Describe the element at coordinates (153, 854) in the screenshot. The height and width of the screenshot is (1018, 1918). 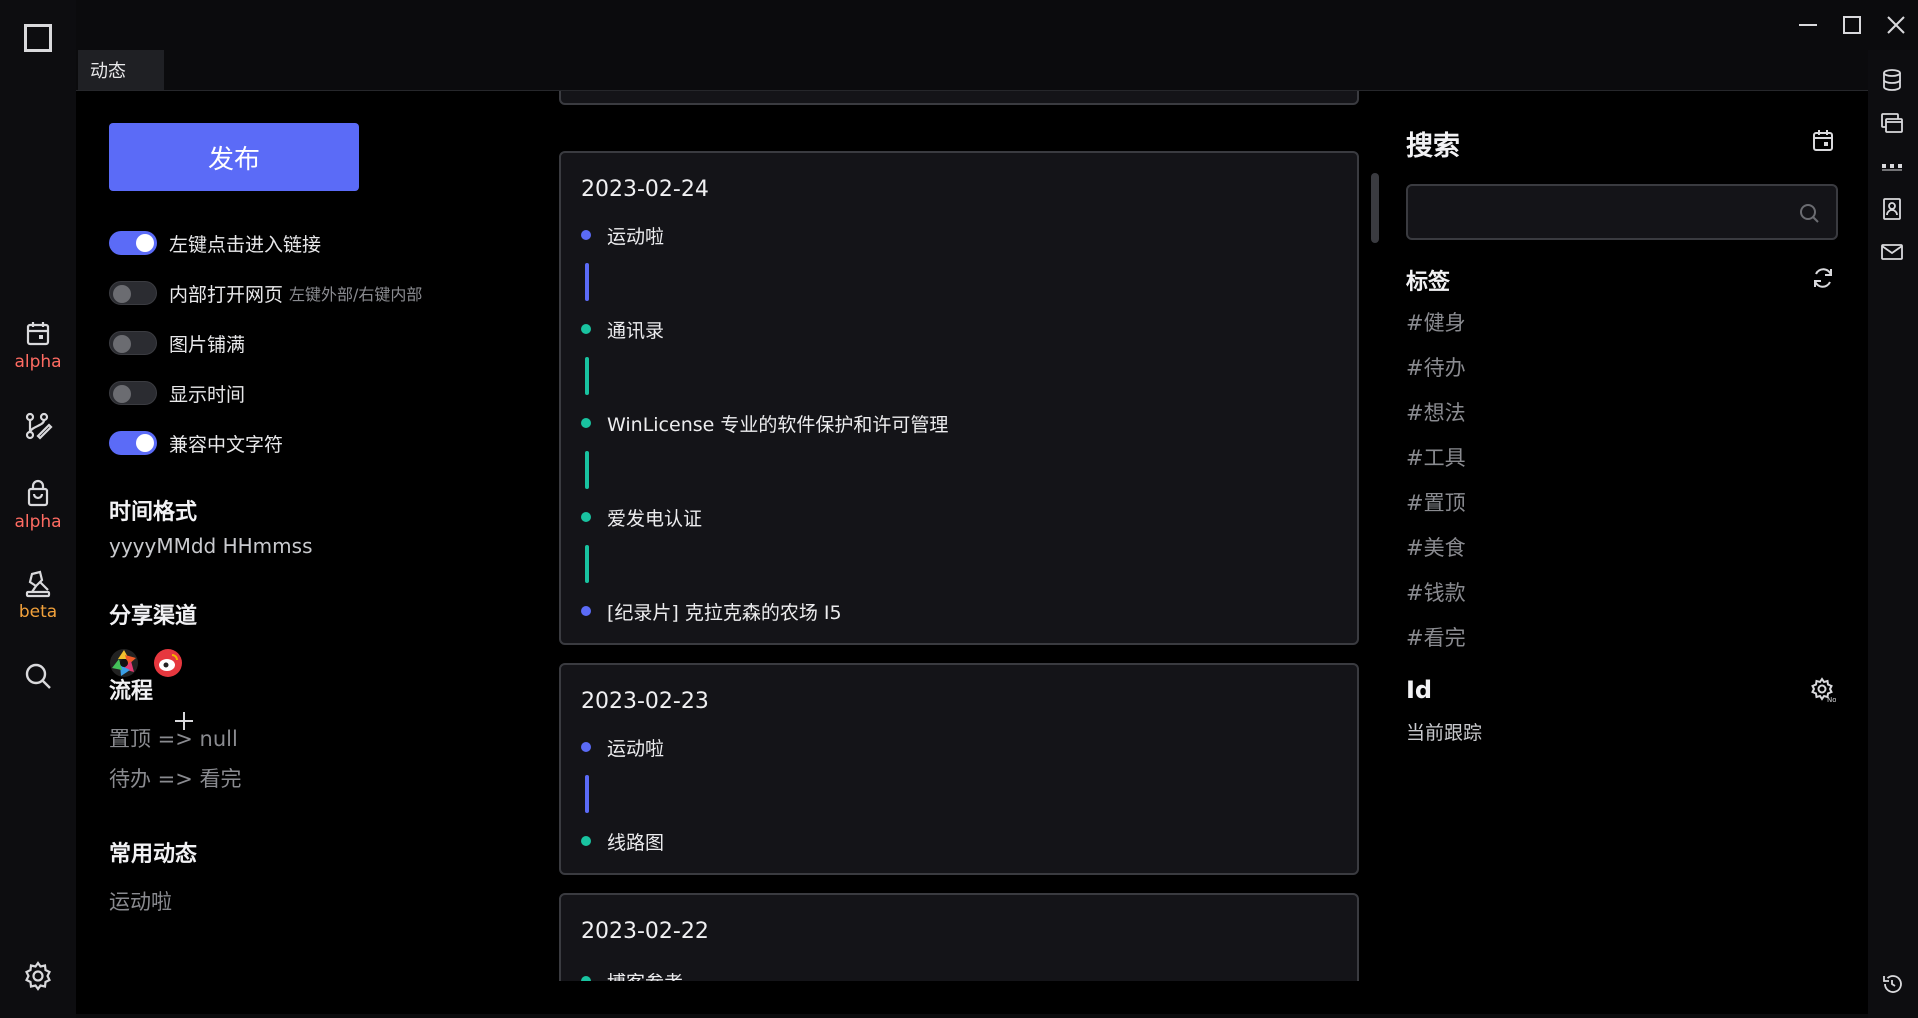
I see `common-dynamic-title: 常用动态` at that location.